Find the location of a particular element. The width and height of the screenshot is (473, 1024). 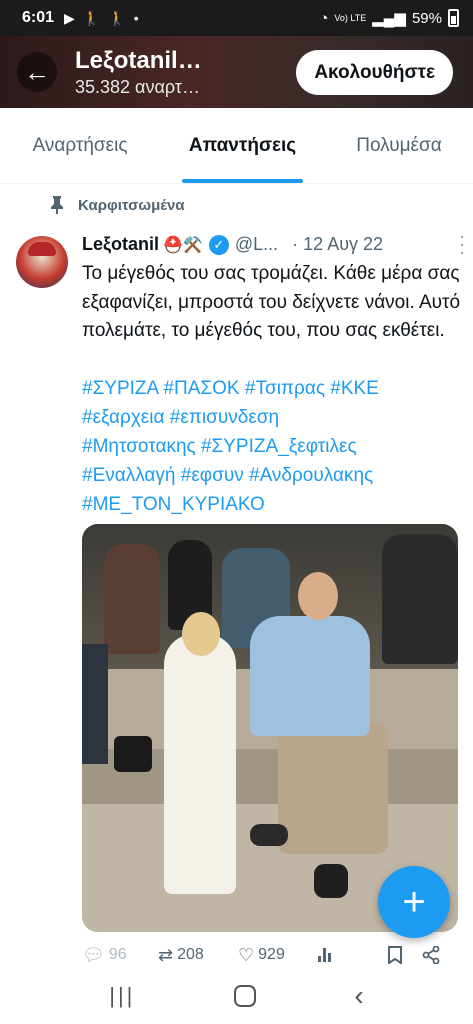

compose-button: + is located at coordinates (414, 902).